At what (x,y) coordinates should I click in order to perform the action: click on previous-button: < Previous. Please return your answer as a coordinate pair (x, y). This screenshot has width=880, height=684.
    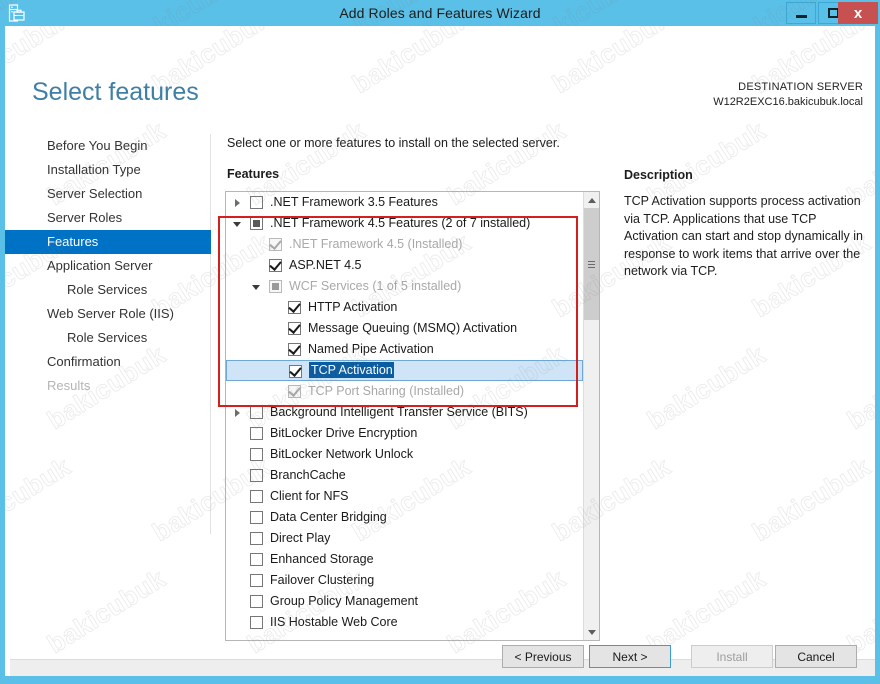
    Looking at the image, I should click on (543, 656).